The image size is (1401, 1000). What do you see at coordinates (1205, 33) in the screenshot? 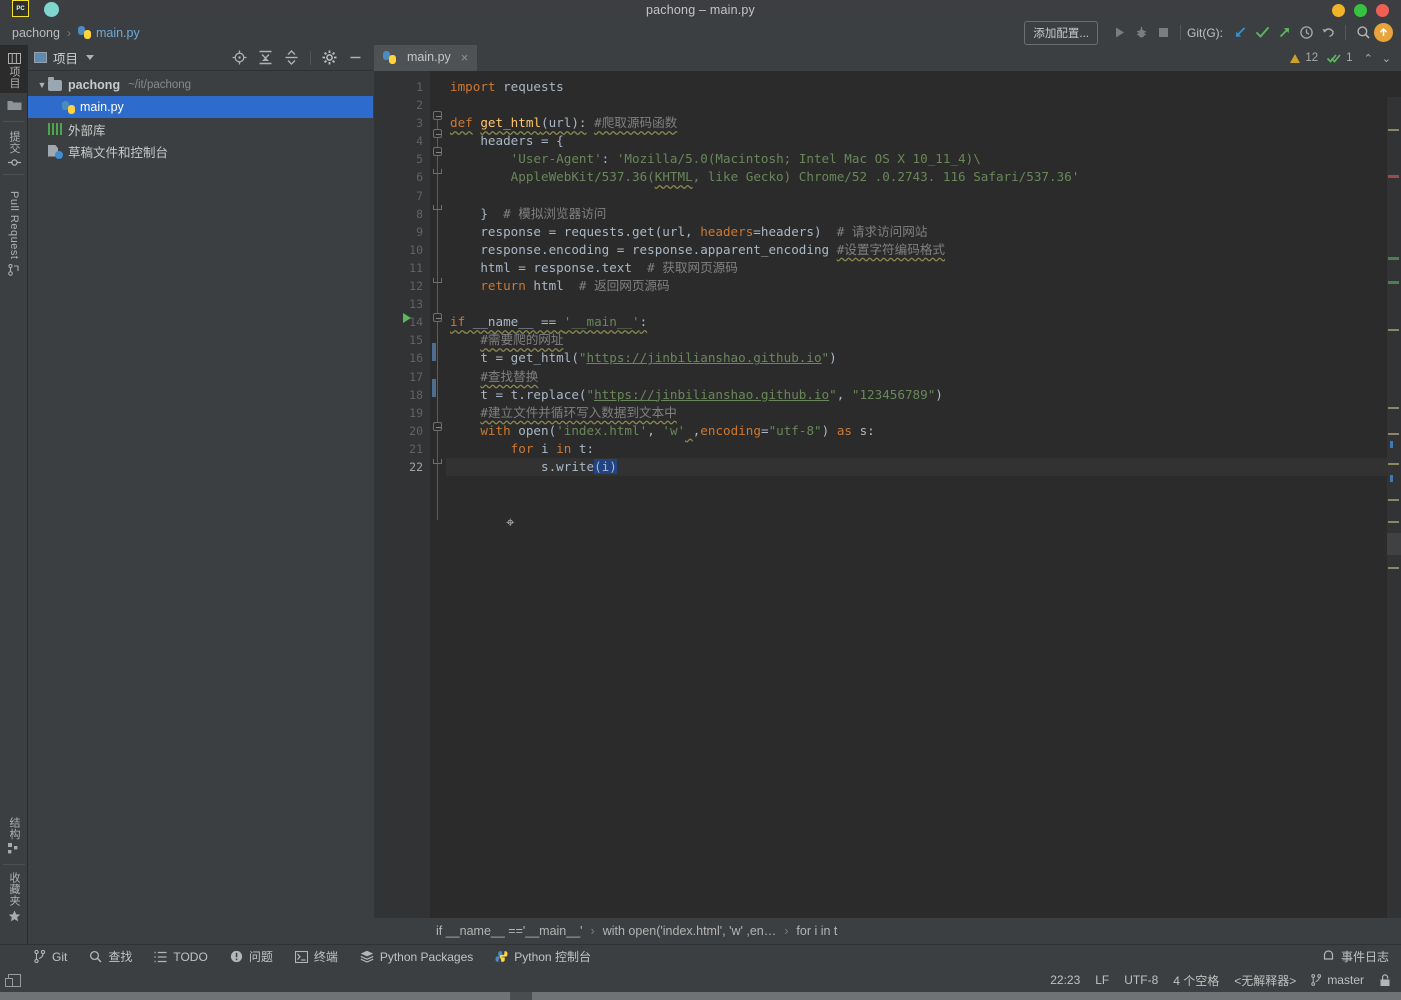
I see `git-menu-label: Git(G):` at bounding box center [1205, 33].